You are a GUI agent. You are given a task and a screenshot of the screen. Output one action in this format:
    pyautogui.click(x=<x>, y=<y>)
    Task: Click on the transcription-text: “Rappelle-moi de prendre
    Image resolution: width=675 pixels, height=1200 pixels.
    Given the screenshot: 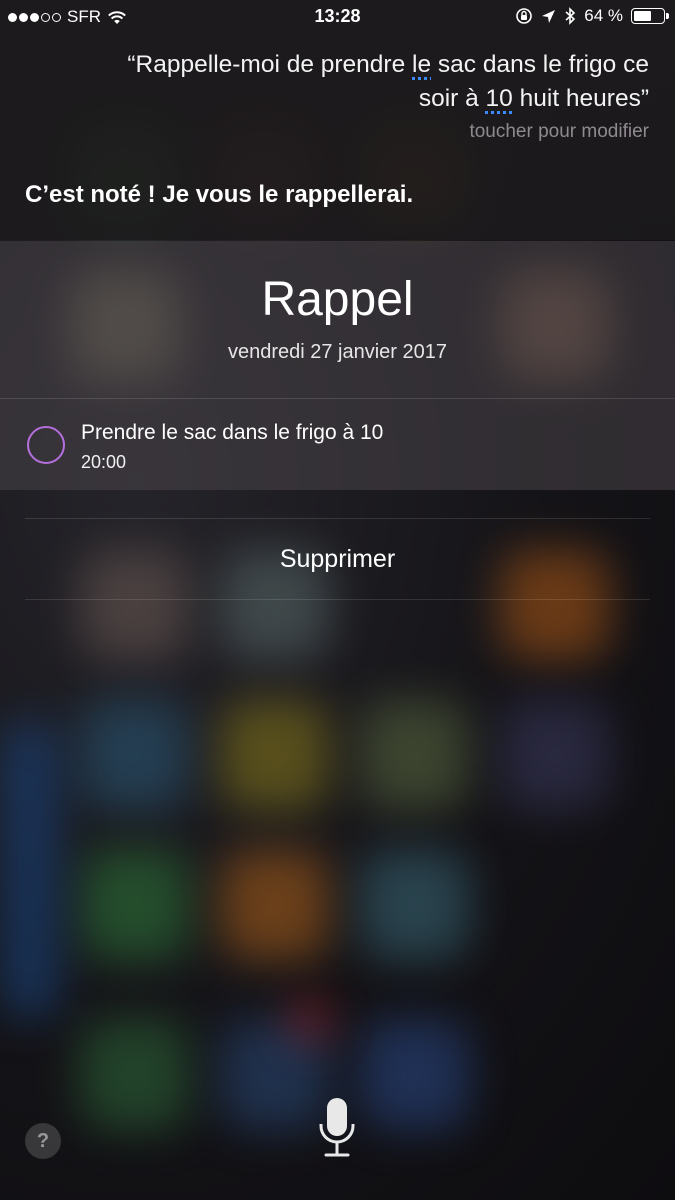 What is the action you would take?
    pyautogui.click(x=270, y=64)
    